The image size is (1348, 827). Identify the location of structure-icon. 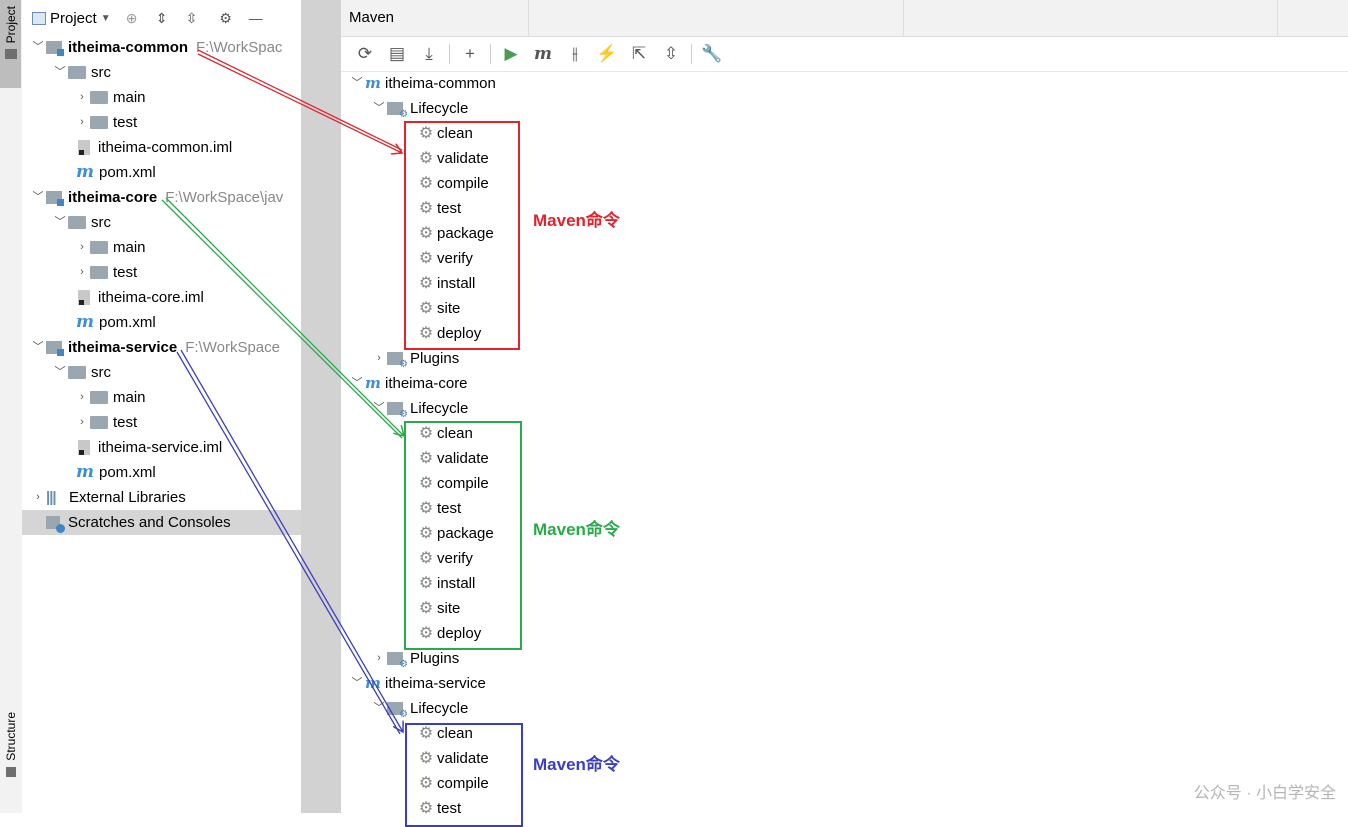
(10, 771).